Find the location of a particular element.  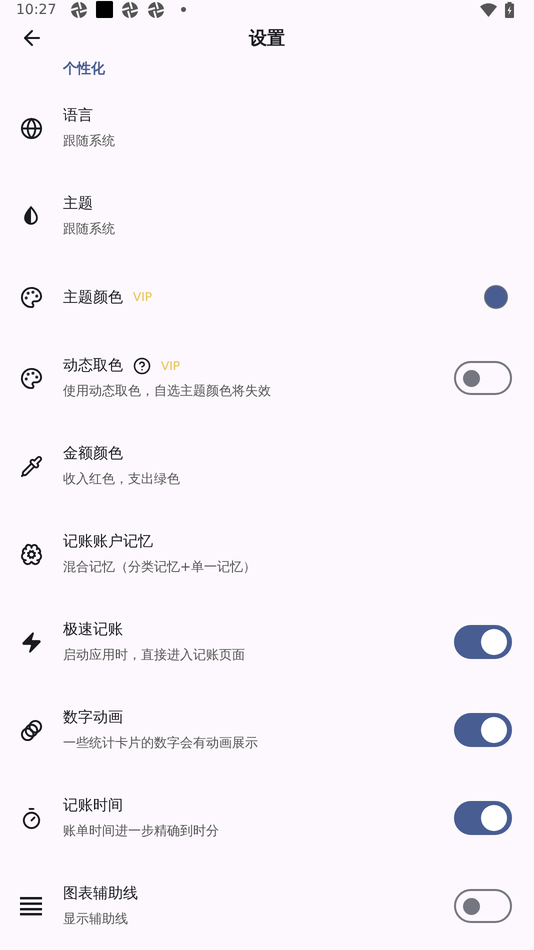

timer-icon is located at coordinates (31, 818).